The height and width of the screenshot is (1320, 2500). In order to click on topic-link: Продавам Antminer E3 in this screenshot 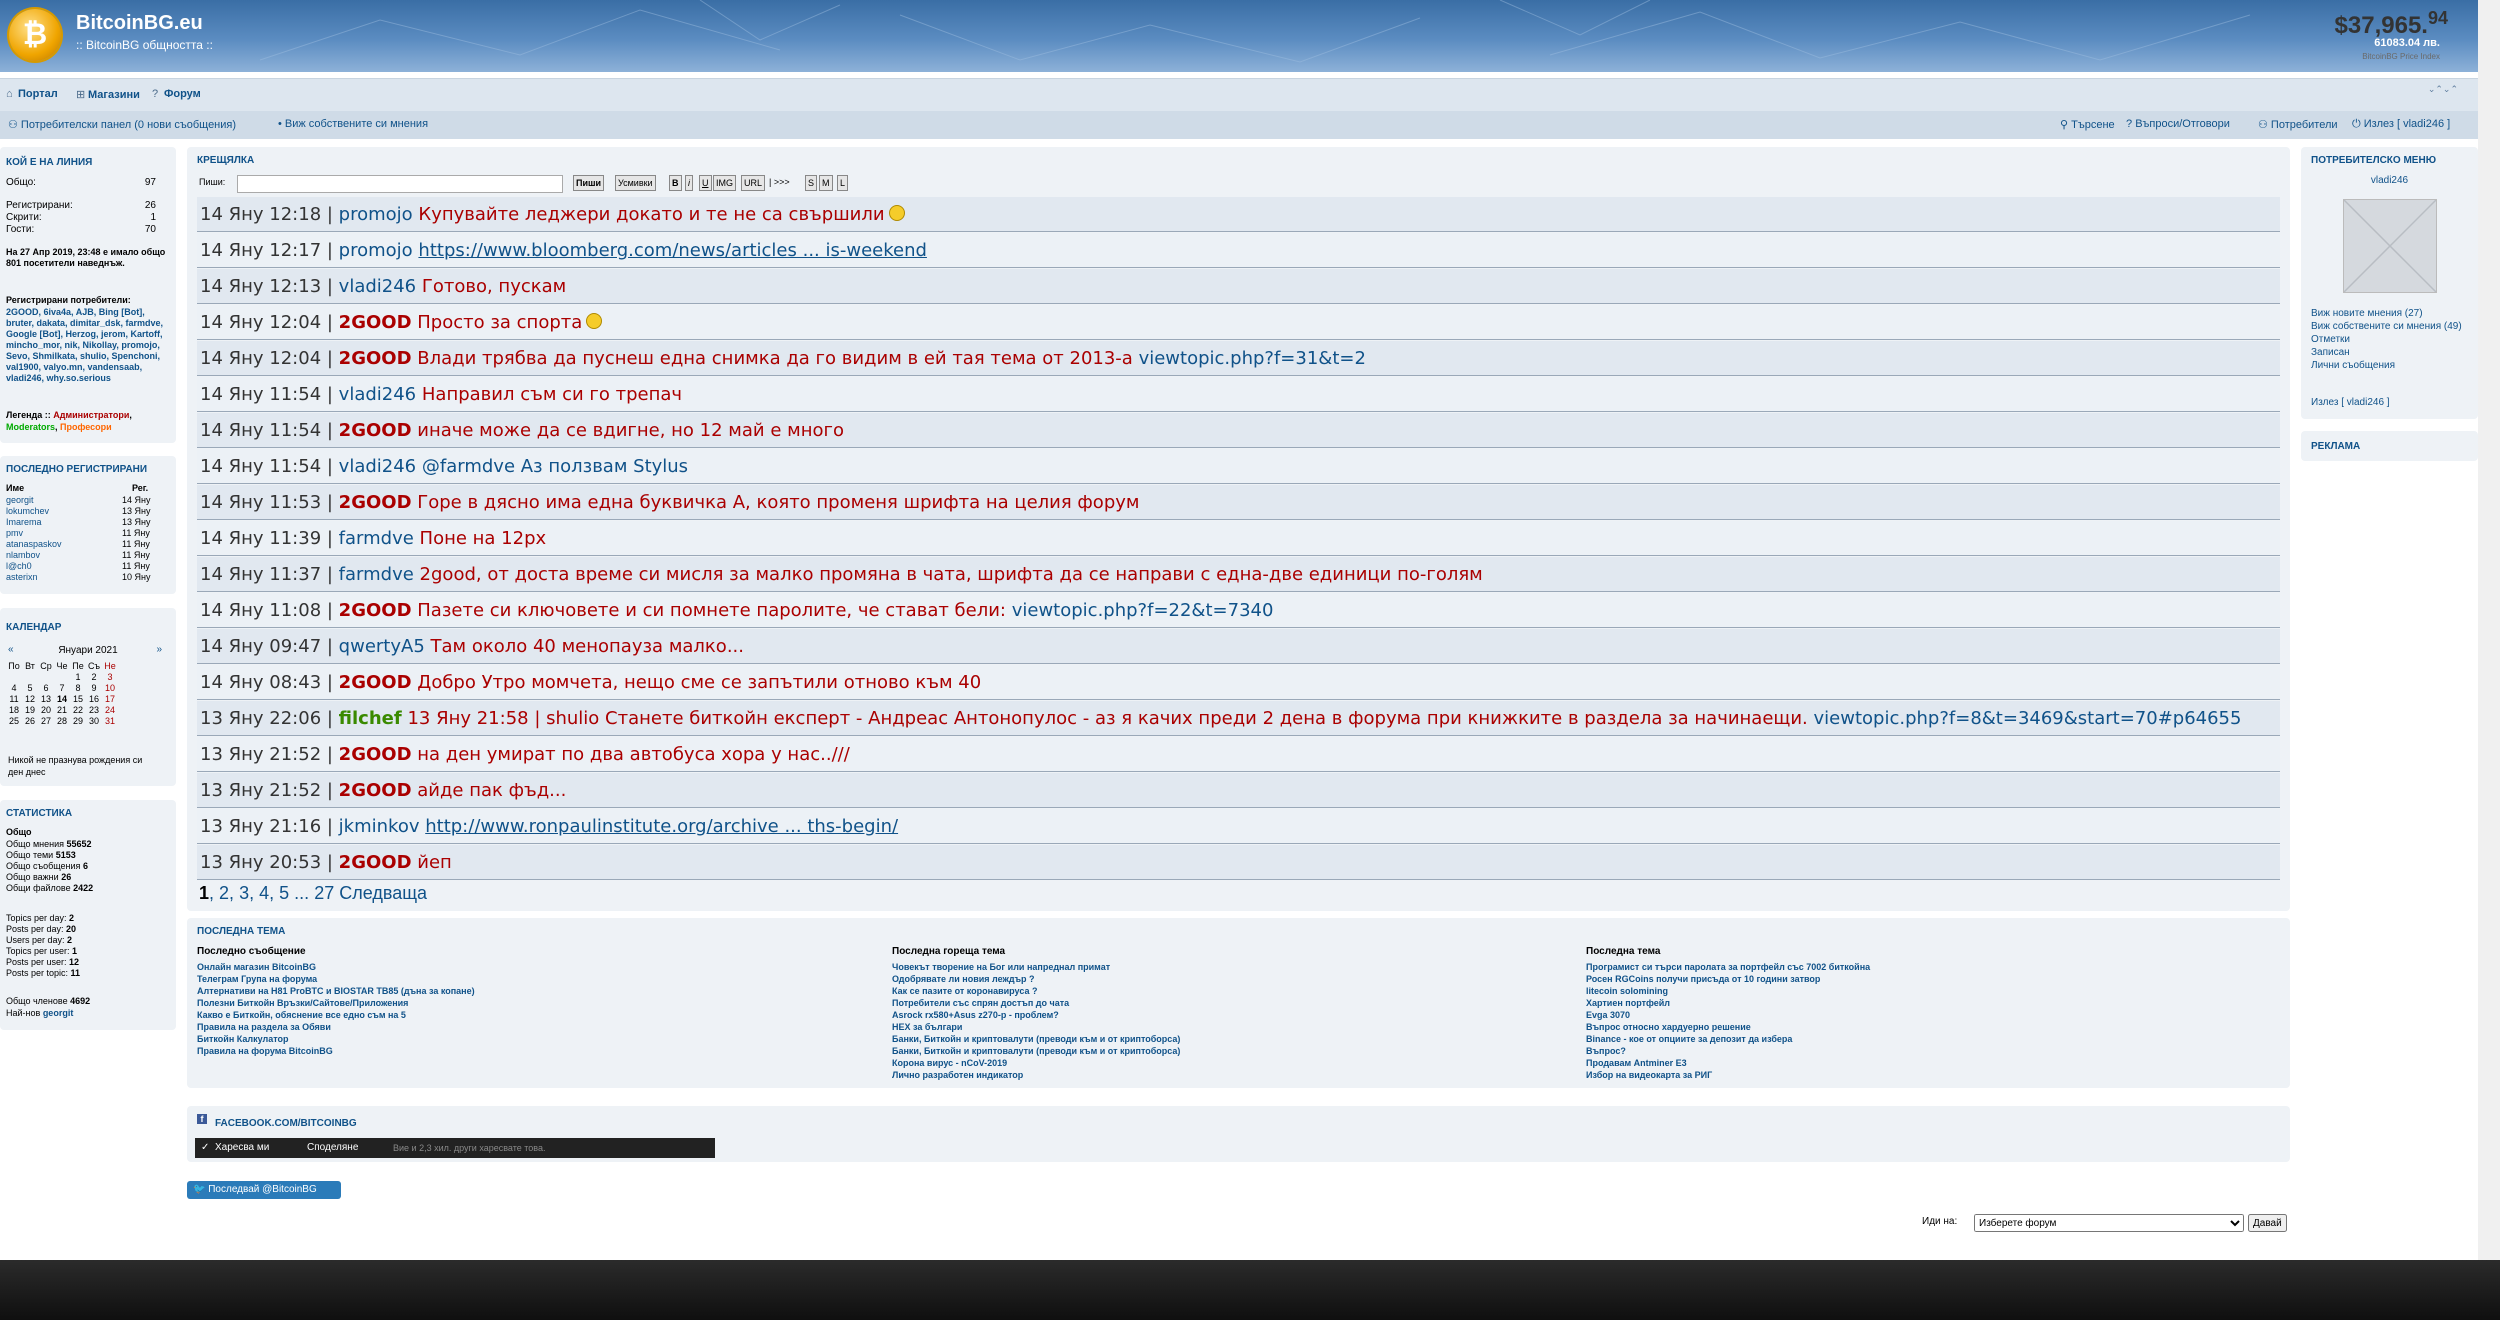, I will do `click(1911, 1063)`.